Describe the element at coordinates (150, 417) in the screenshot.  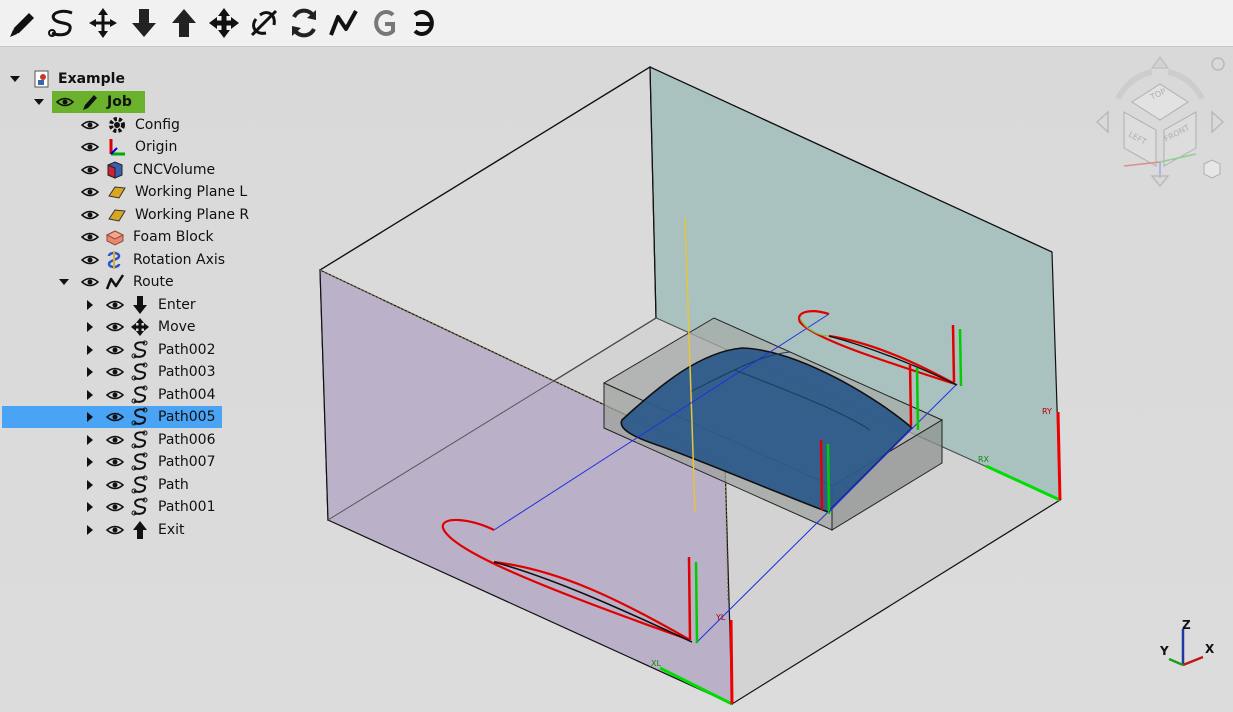
I see `tree-item-path005: Path005` at that location.